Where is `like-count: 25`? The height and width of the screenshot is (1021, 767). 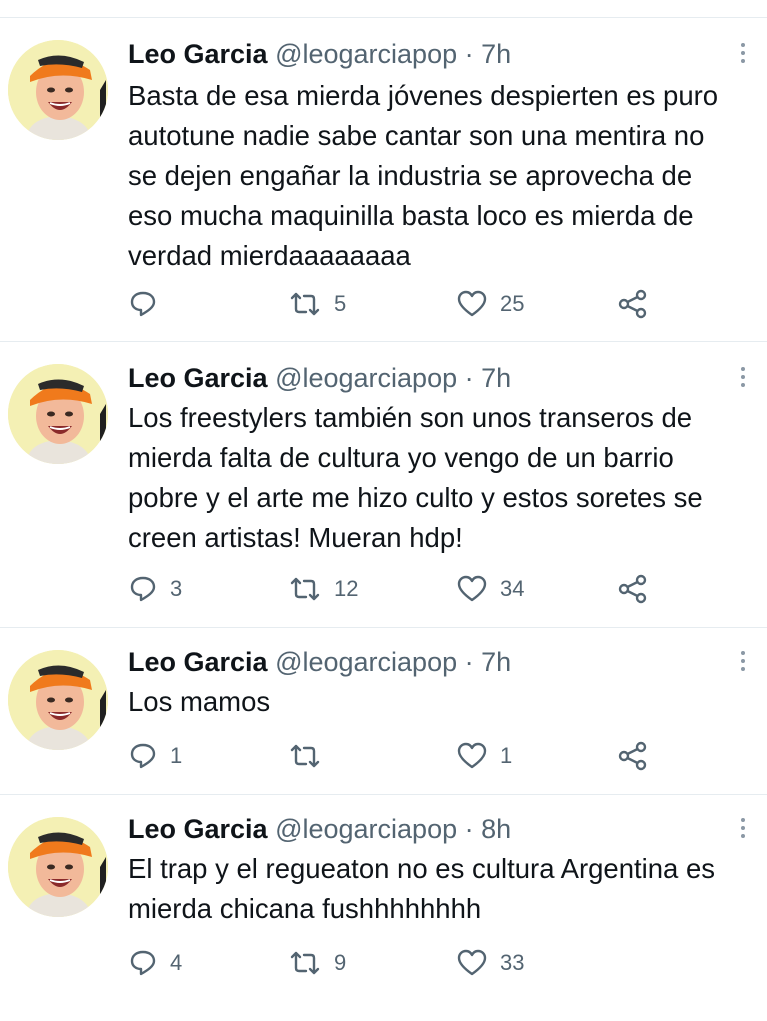 like-count: 25 is located at coordinates (512, 303).